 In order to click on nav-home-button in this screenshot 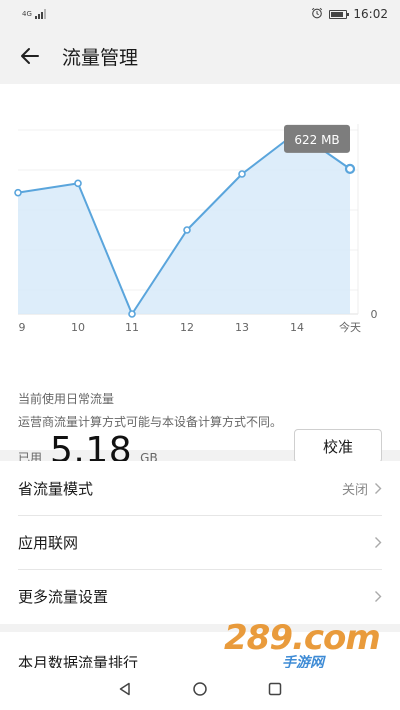, I will do `click(200, 689)`.